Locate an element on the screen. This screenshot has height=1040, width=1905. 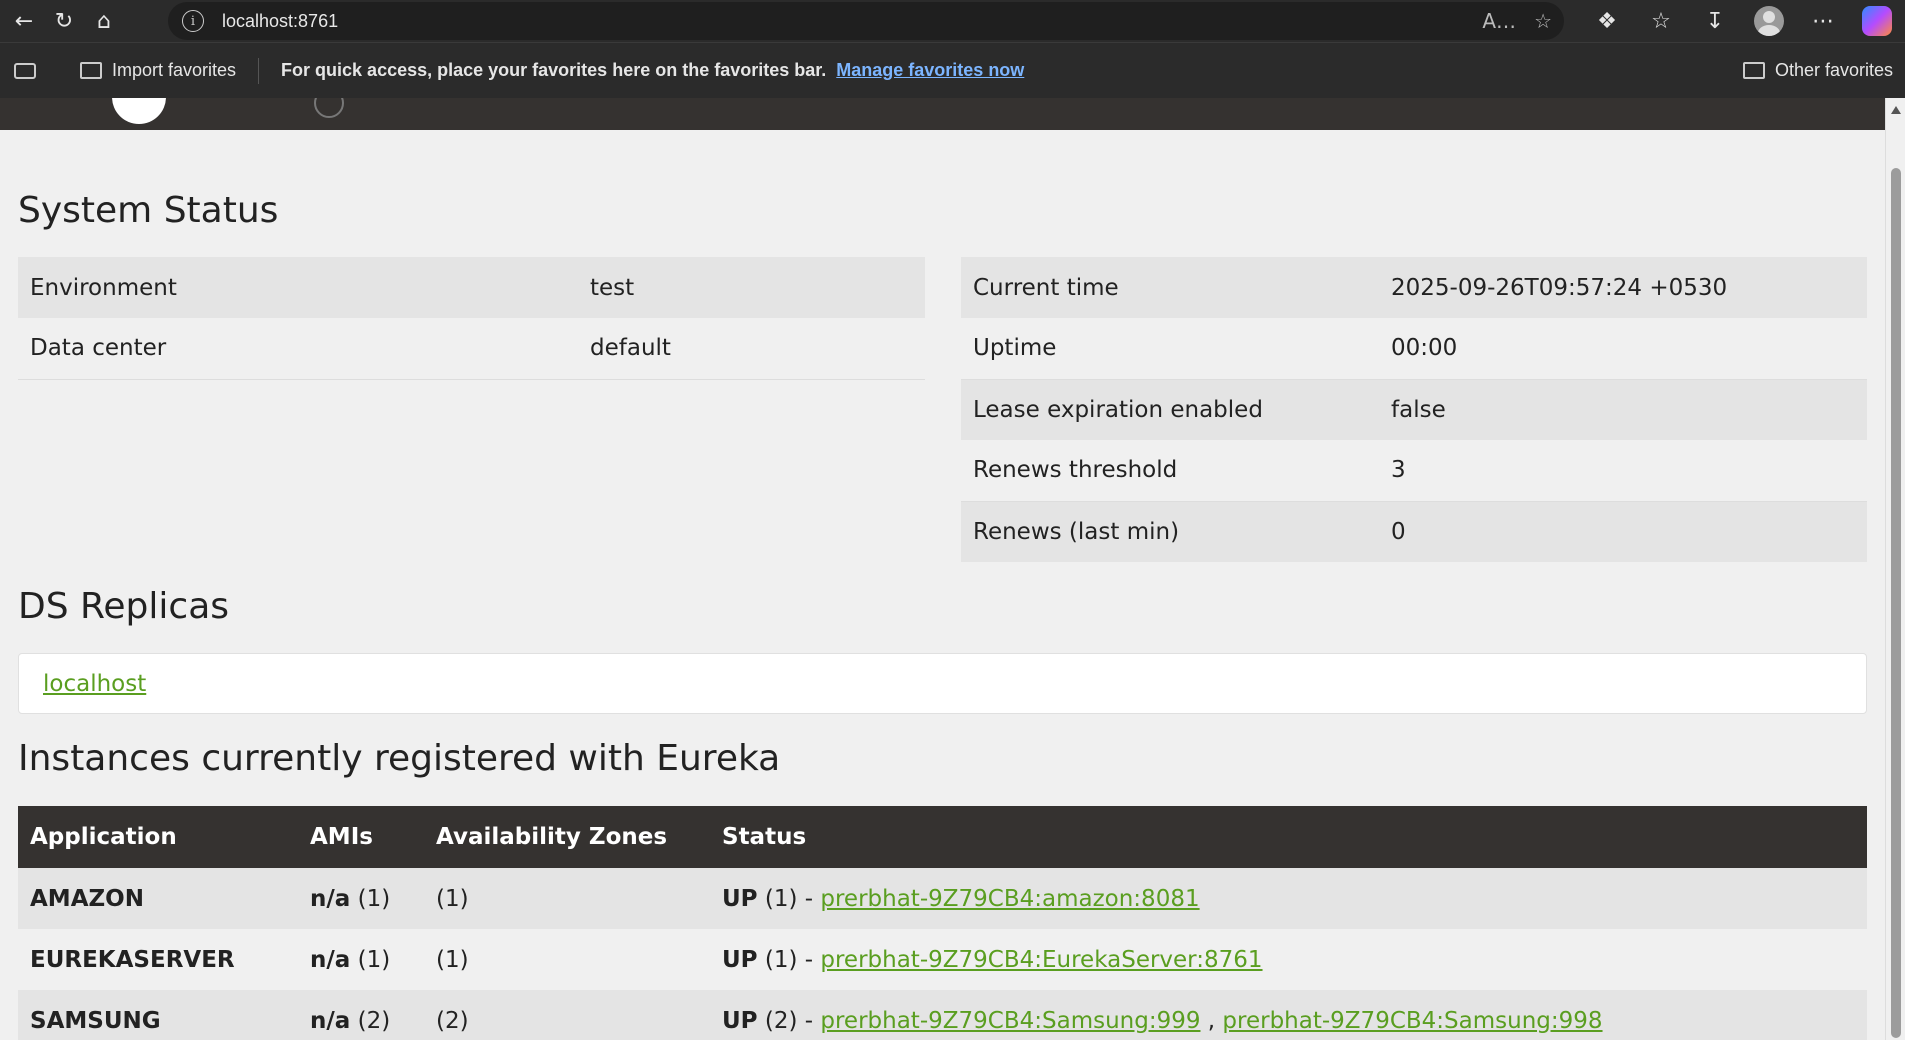
table-row: Environment test is located at coordinates (471, 287).